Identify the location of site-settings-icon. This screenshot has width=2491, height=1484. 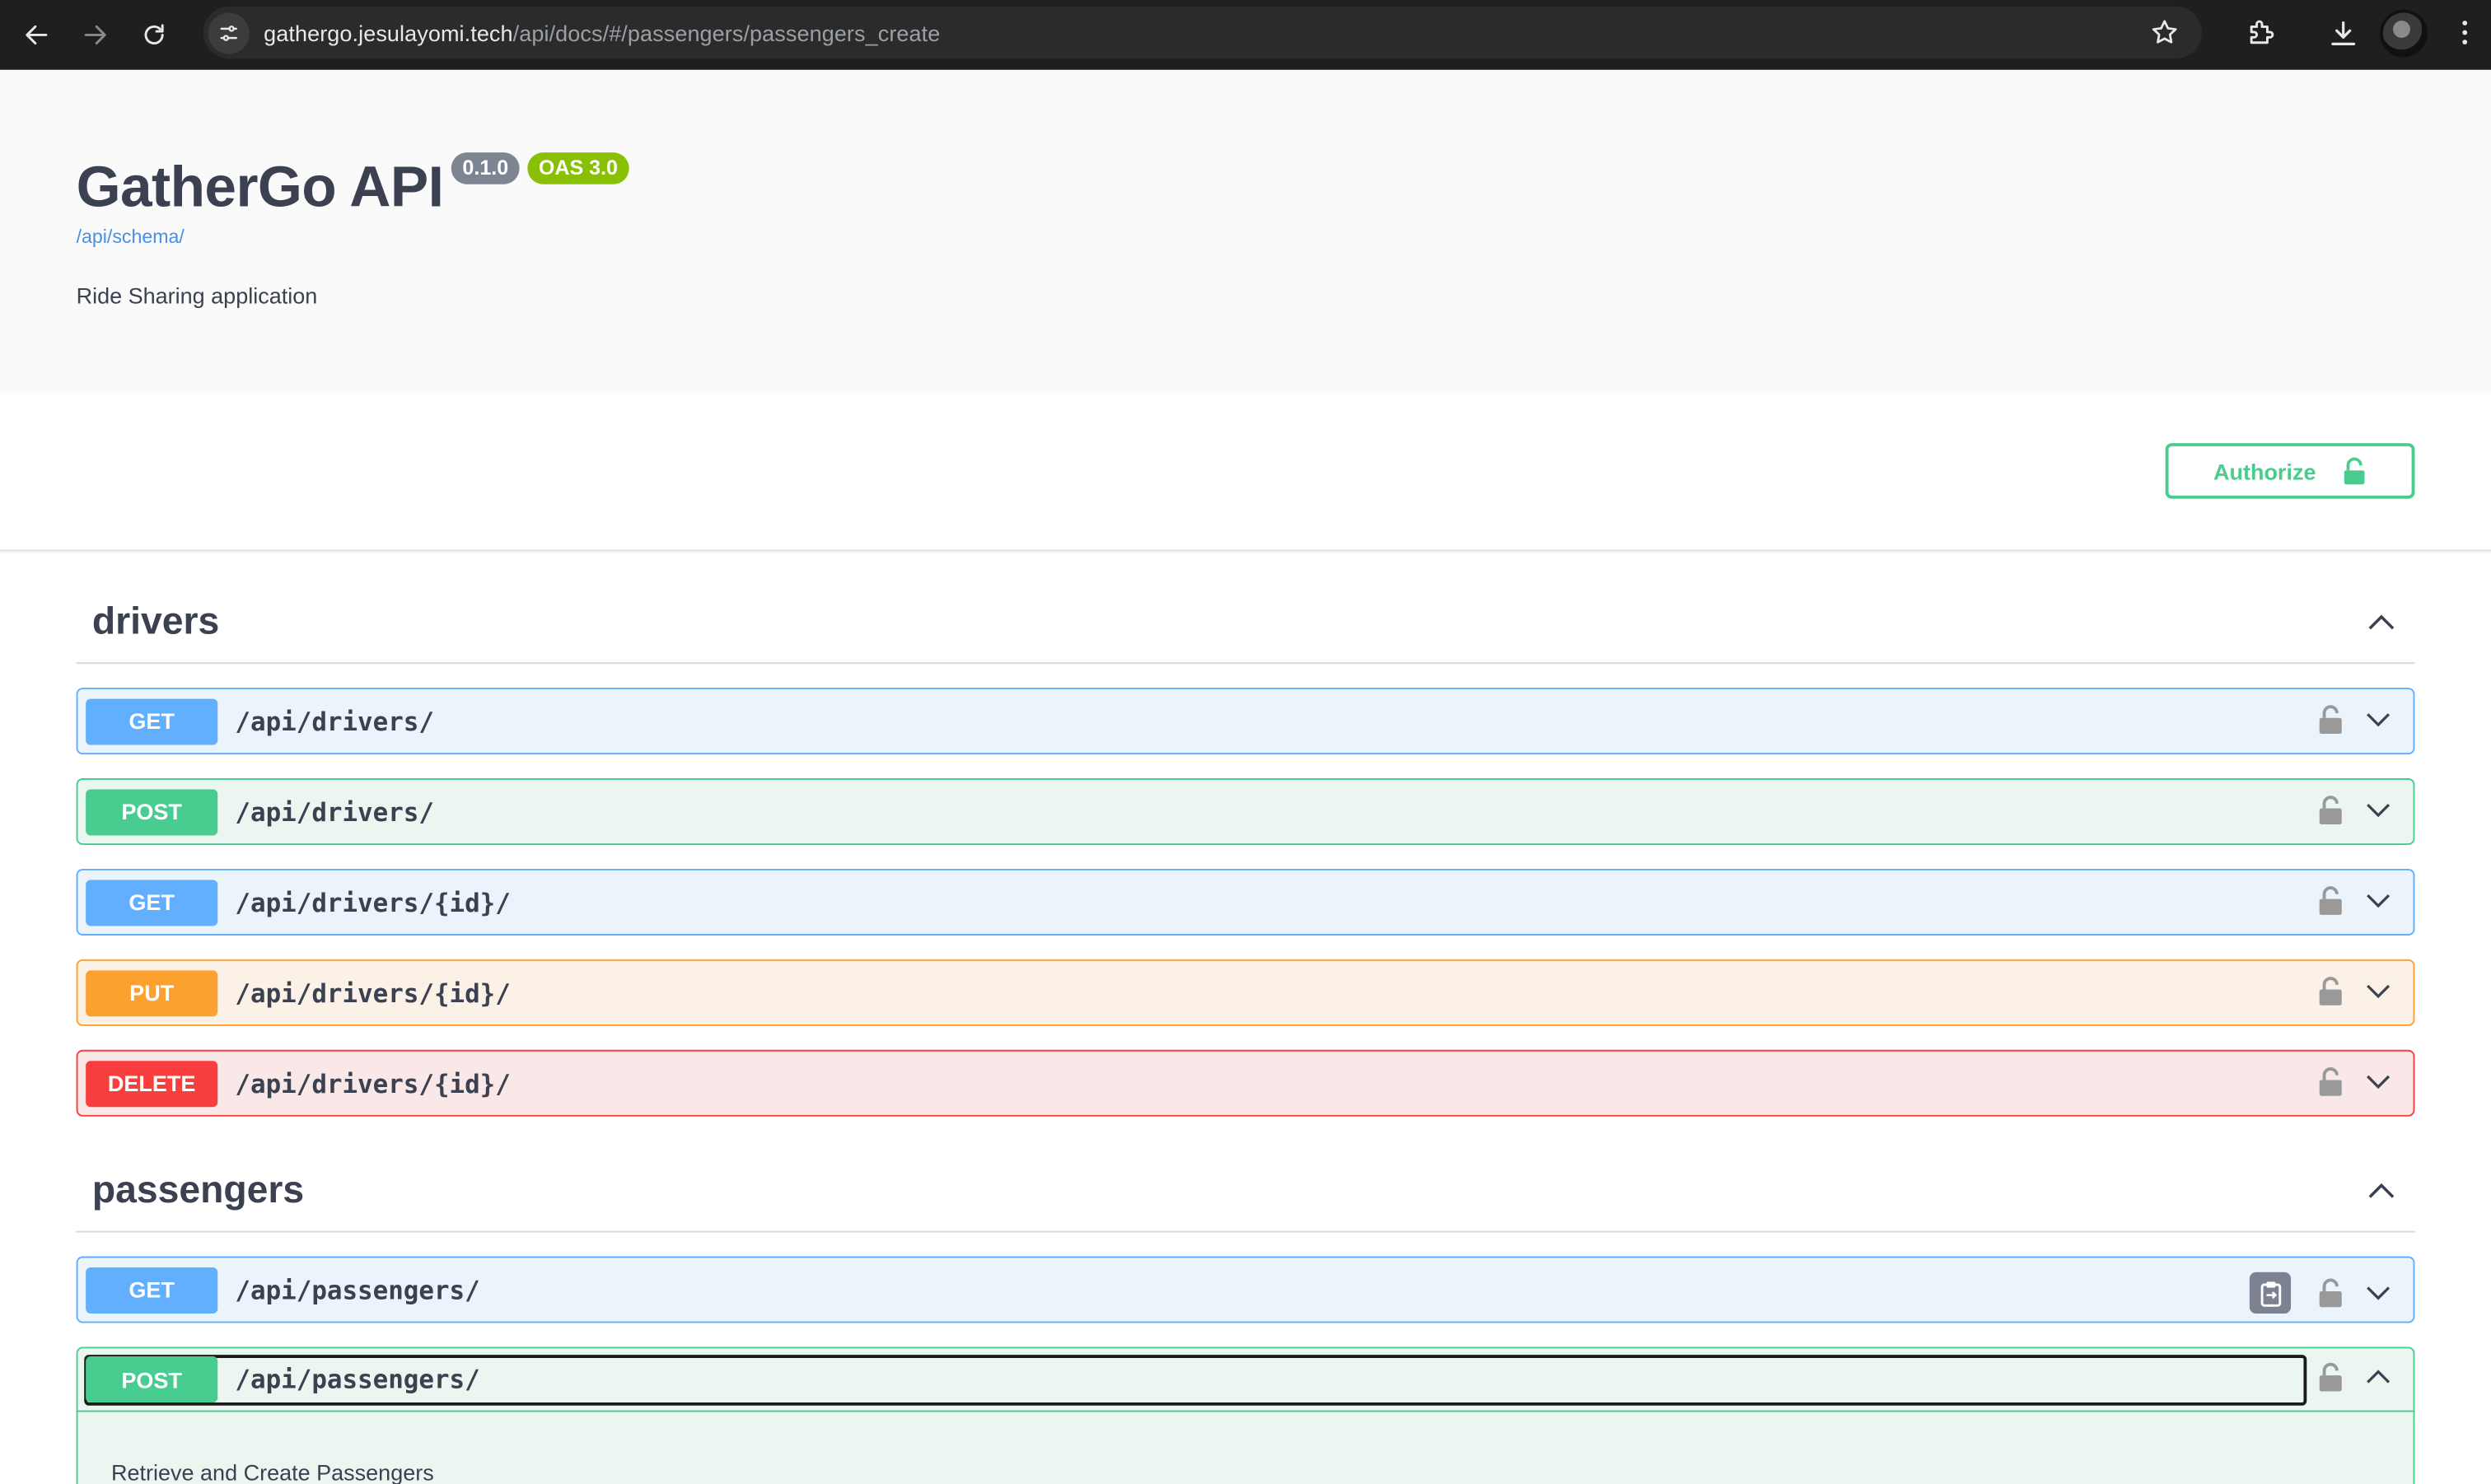
(229, 33).